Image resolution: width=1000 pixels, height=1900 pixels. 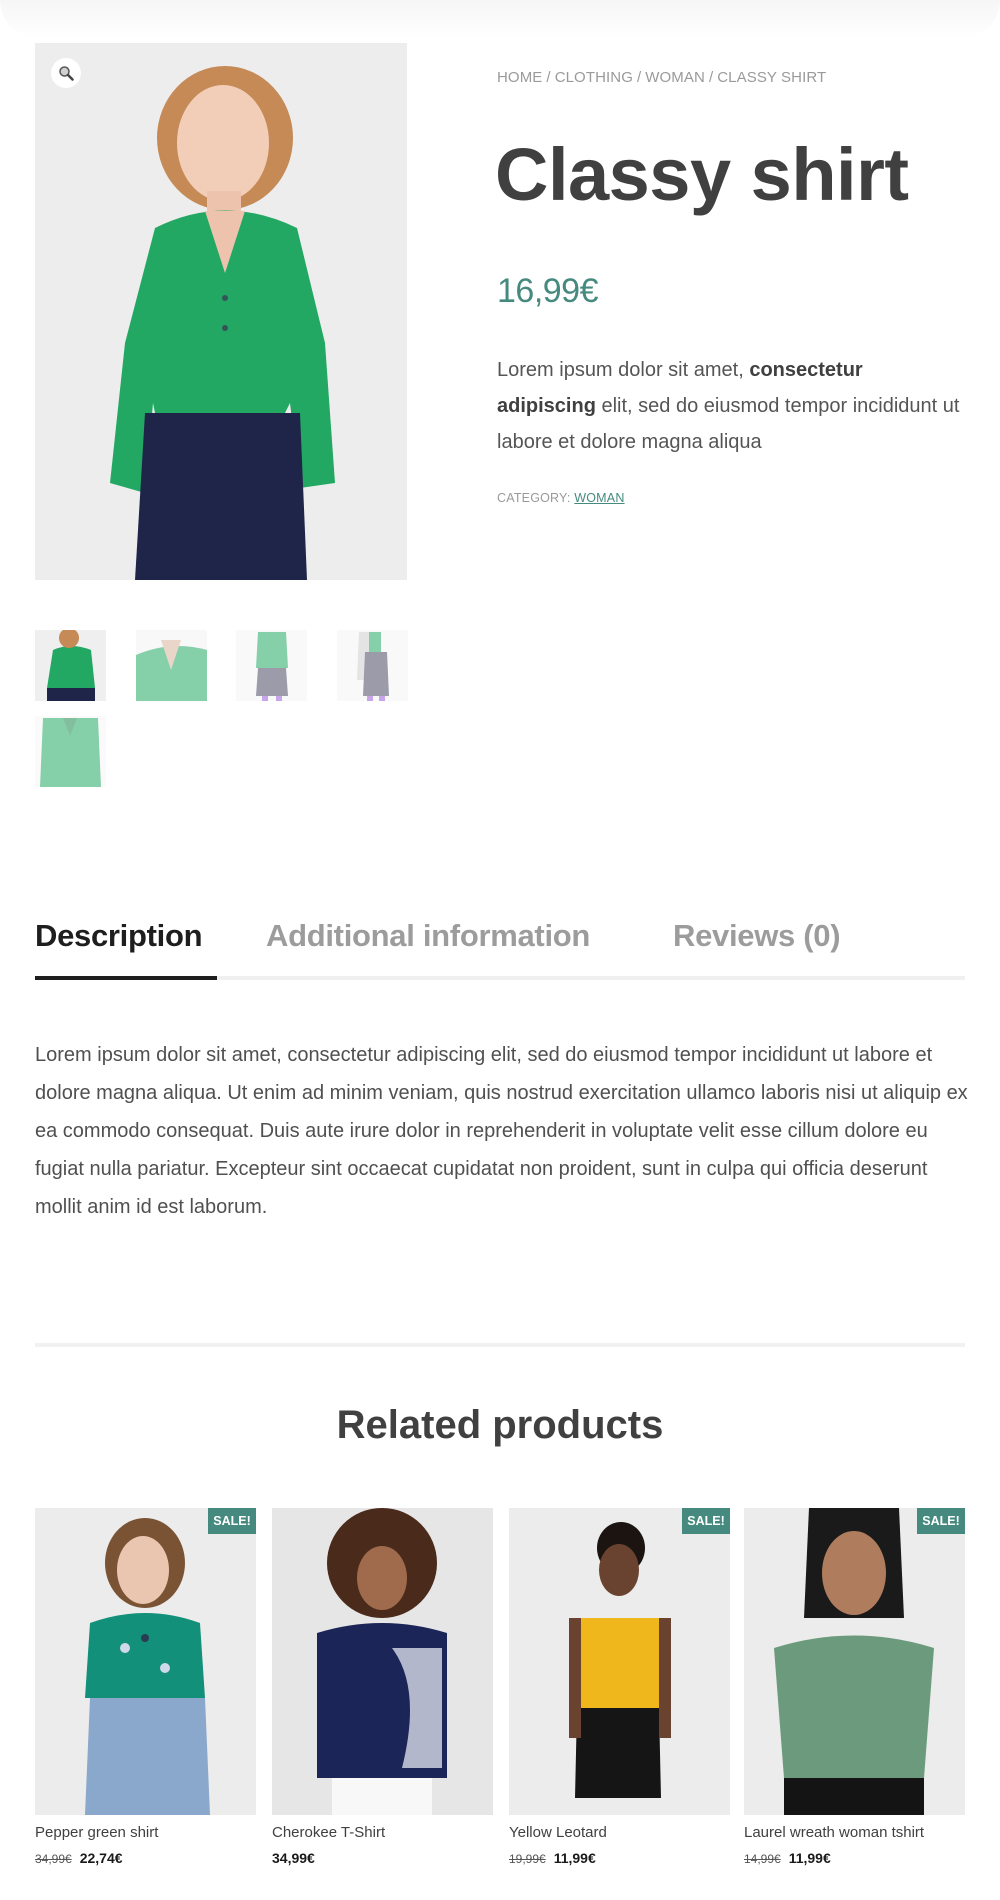 I want to click on breadcrumb-home: HOME, so click(x=519, y=77).